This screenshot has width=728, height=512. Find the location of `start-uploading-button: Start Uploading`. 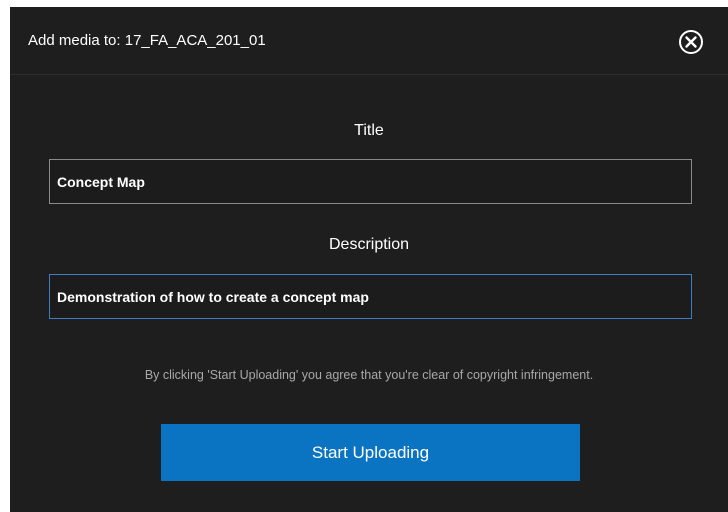

start-uploading-button: Start Uploading is located at coordinates (370, 452).